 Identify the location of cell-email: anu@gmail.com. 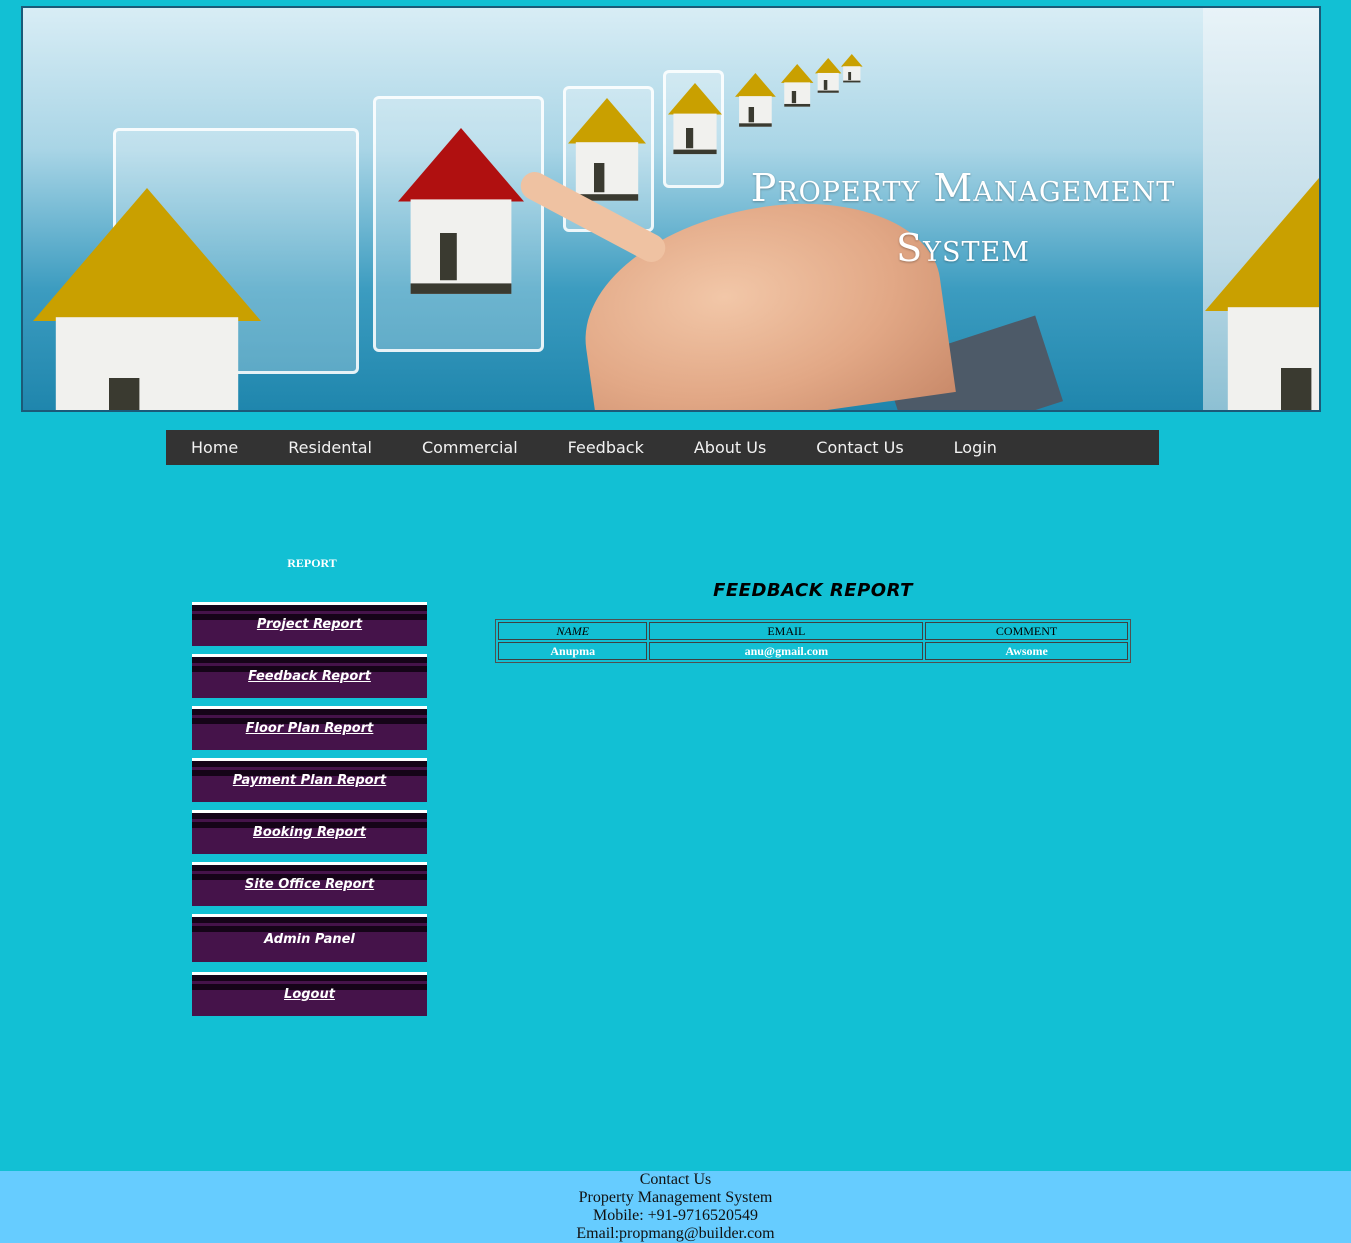
(786, 651).